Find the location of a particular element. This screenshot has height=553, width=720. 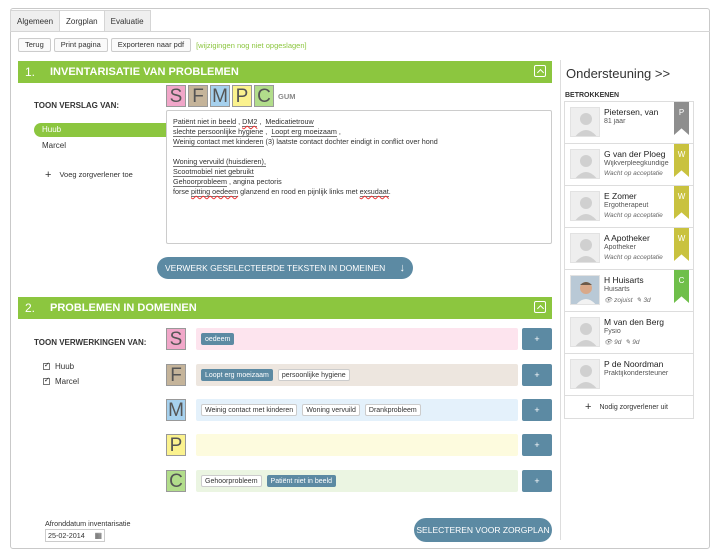

section2-title: PROBLEMEN IN DOMEINEN is located at coordinates (123, 308).